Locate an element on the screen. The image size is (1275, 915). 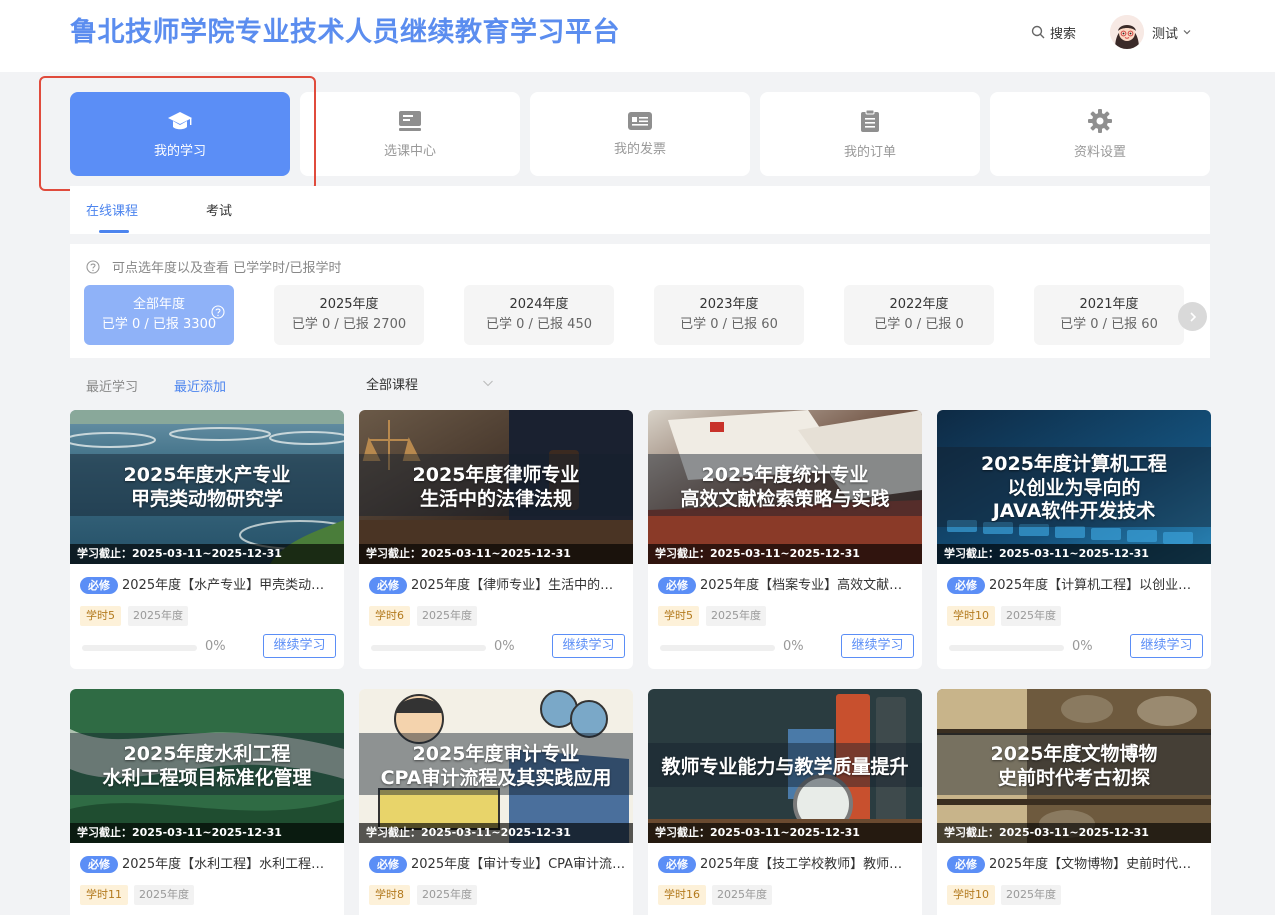
avatar is located at coordinates (1127, 32).